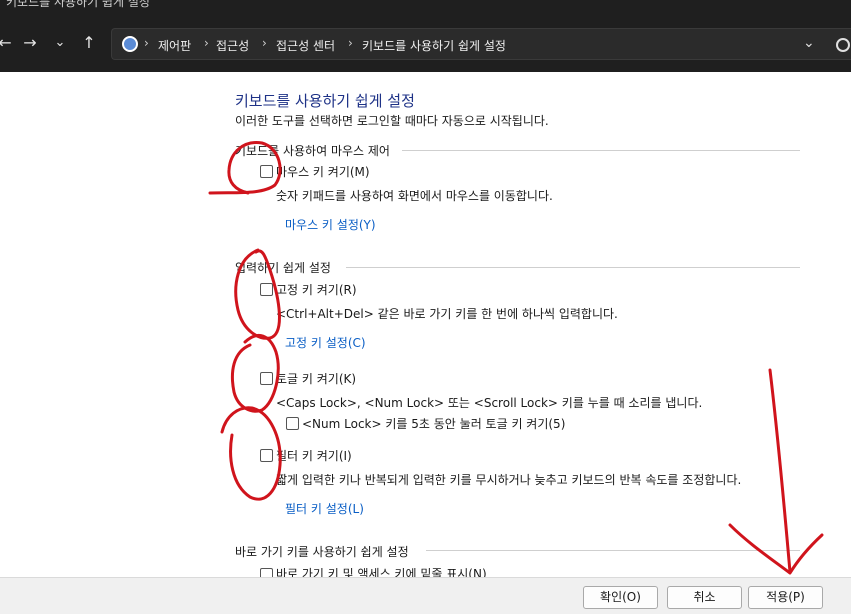 This screenshot has height=614, width=851. Describe the element at coordinates (174, 45) in the screenshot. I see `breadcrumb-control-panel: 제어판` at that location.